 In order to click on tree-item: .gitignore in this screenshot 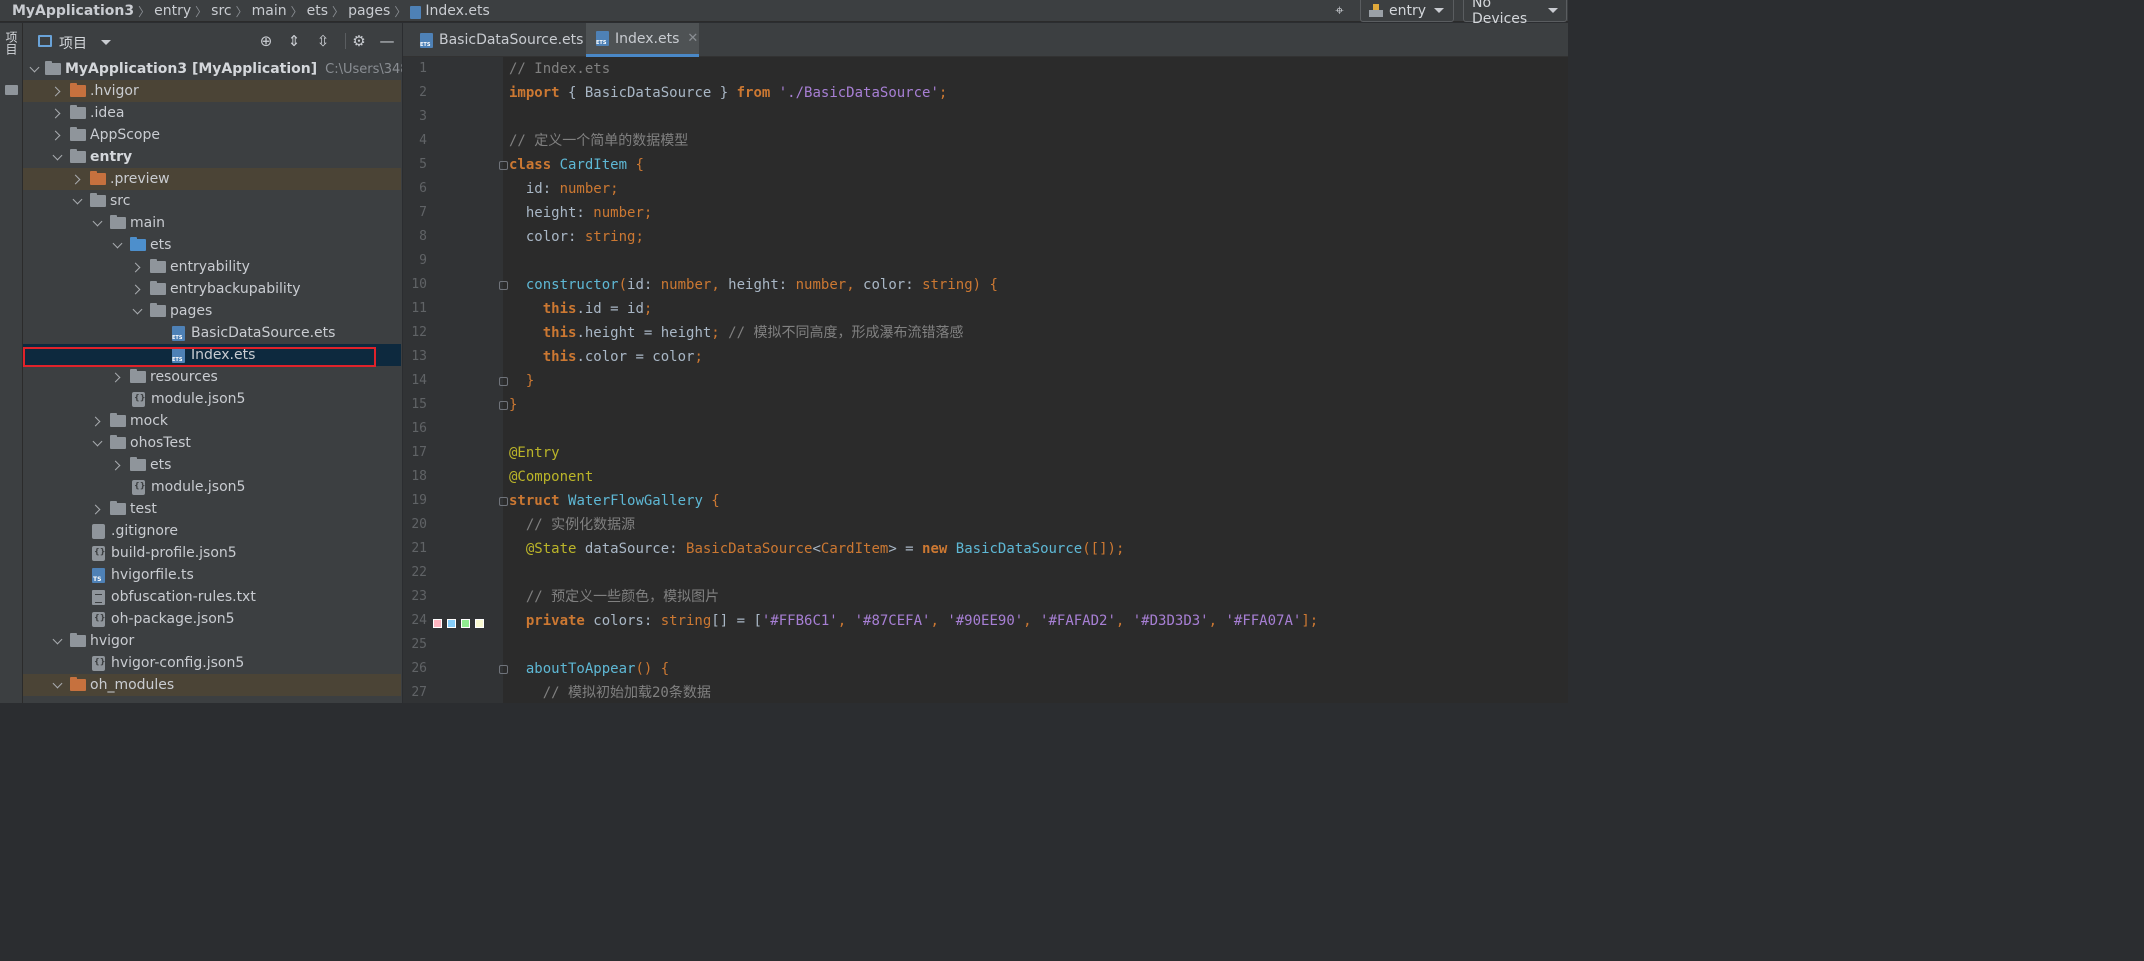, I will do `click(212, 531)`.